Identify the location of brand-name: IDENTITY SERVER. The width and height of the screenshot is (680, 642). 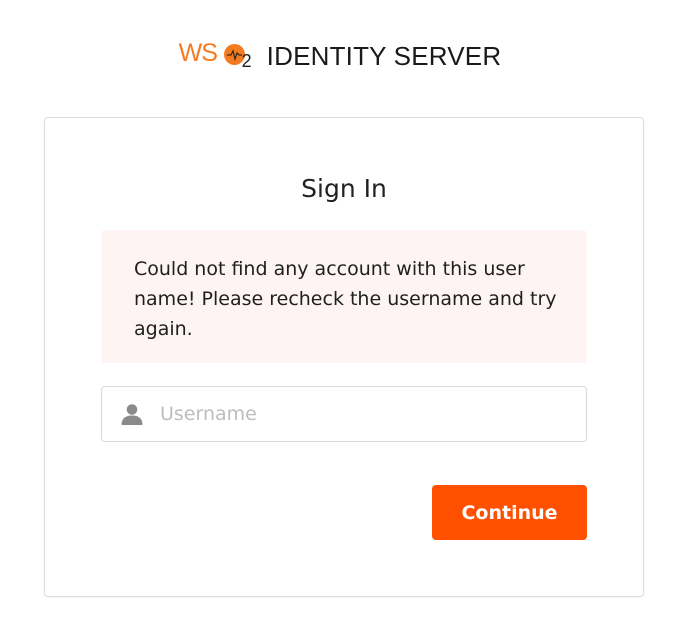
(384, 55).